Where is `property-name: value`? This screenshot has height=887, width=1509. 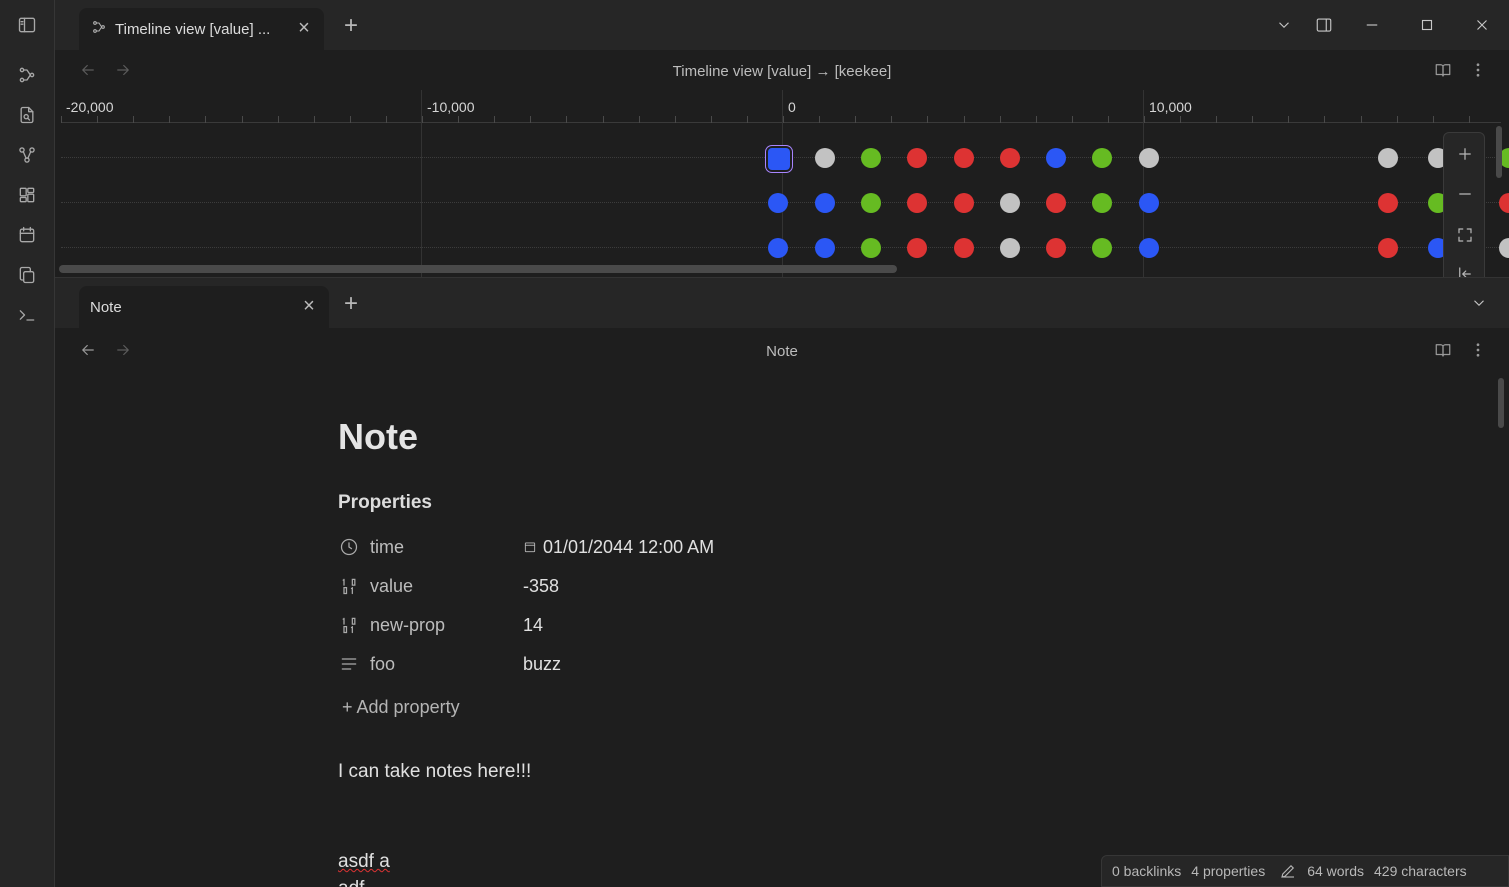 property-name: value is located at coordinates (391, 586).